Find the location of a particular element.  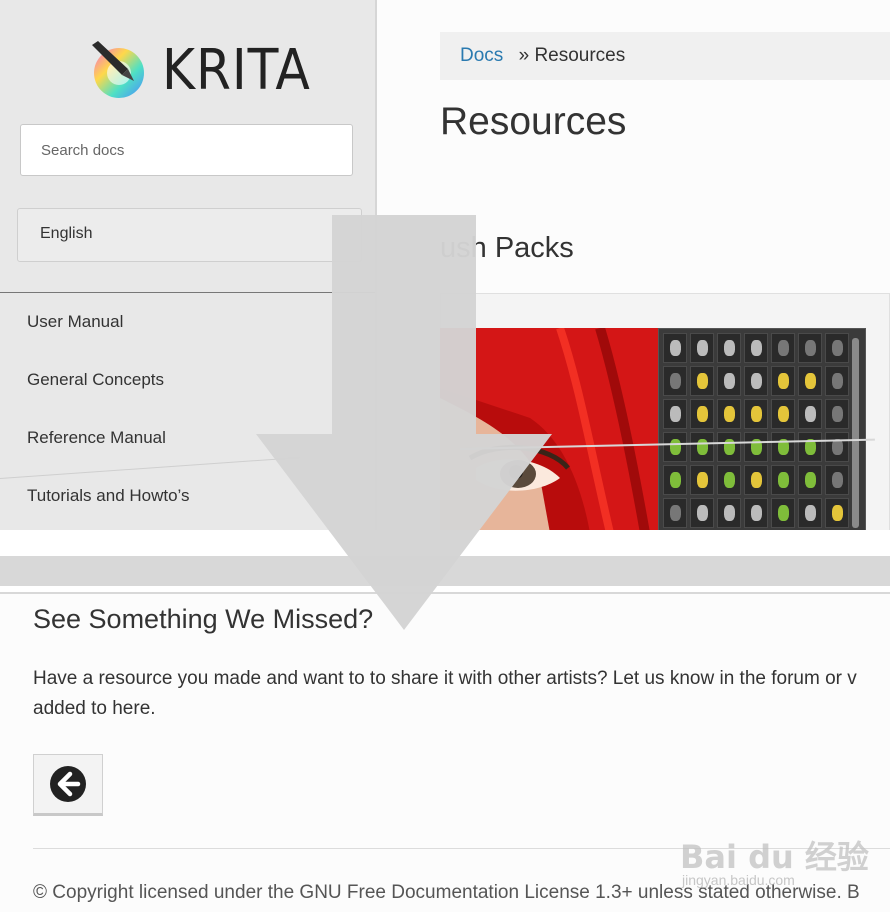

section-title-missed: See Something We Missed? is located at coordinates (203, 619).